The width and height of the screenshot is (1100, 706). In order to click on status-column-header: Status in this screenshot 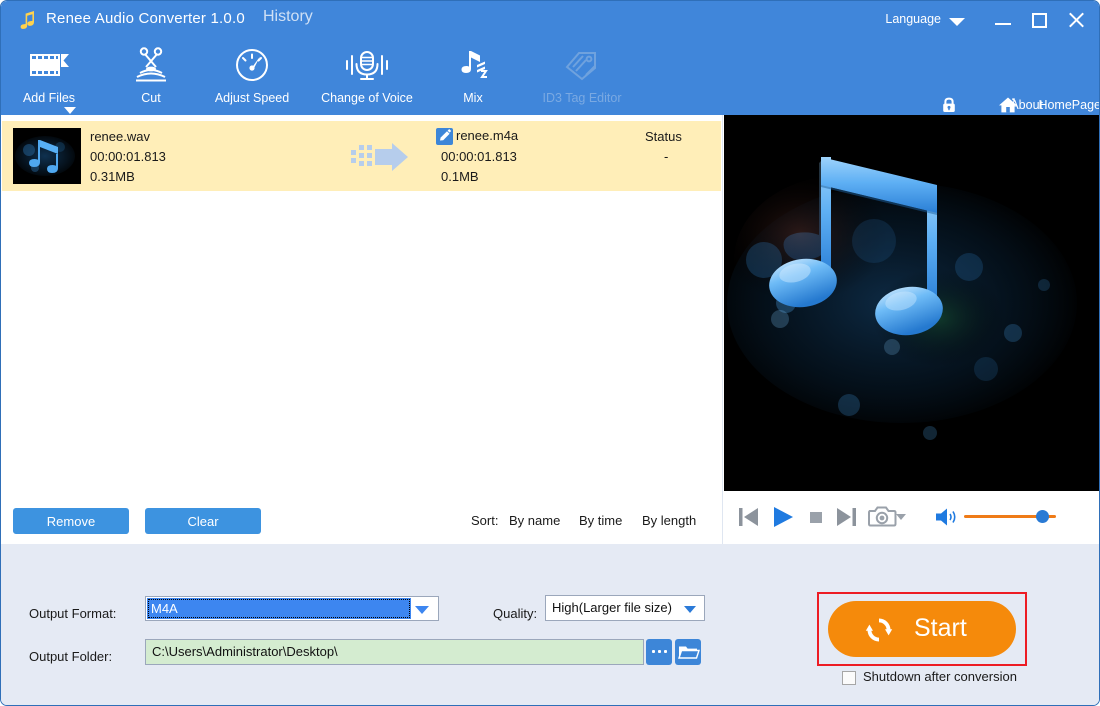, I will do `click(663, 136)`.